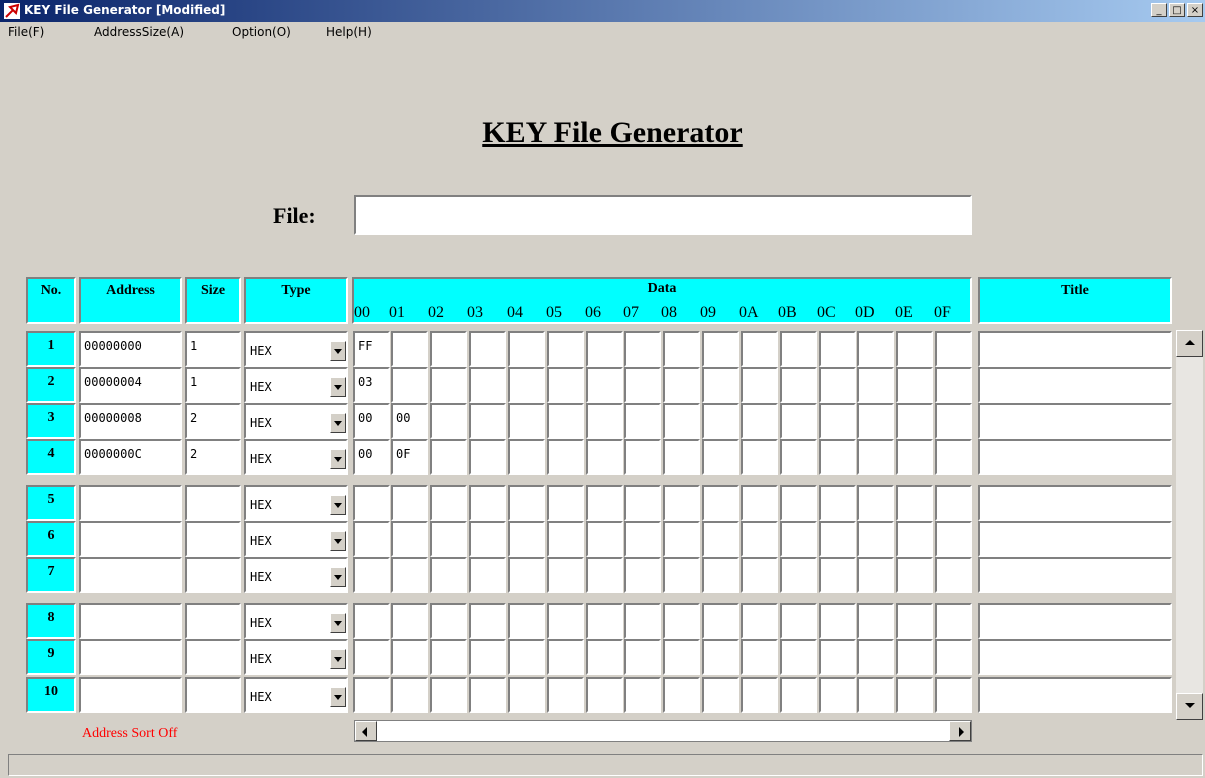 This screenshot has width=1205, height=778. What do you see at coordinates (409, 457) in the screenshot?
I see `data-byte-cell: 0F` at bounding box center [409, 457].